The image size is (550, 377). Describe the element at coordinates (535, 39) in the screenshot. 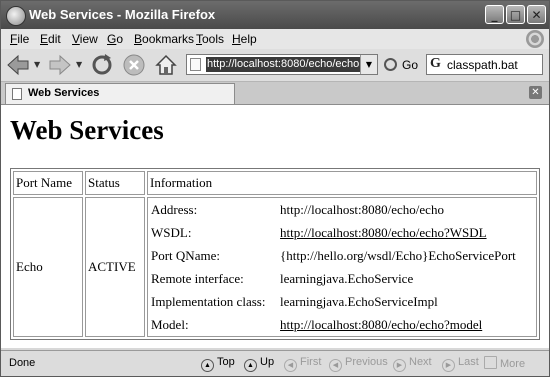

I see `throbber-icon` at that location.